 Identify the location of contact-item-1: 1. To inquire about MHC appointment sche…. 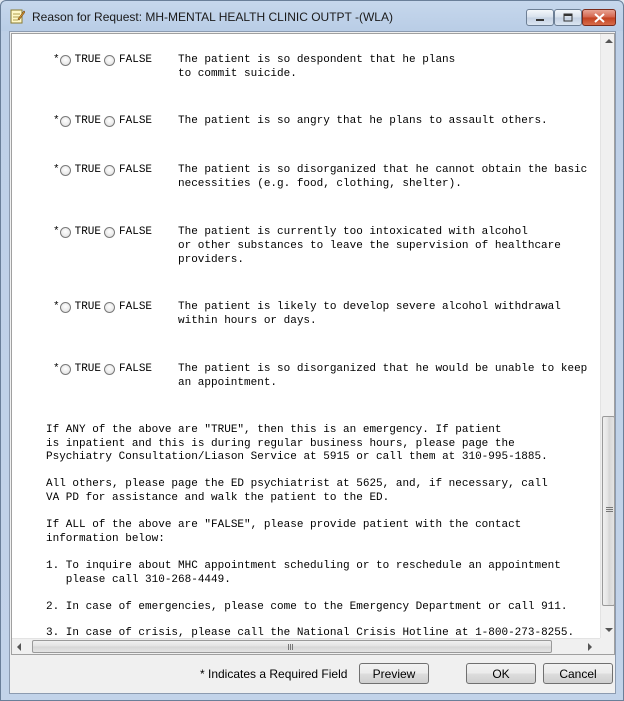
(303, 573).